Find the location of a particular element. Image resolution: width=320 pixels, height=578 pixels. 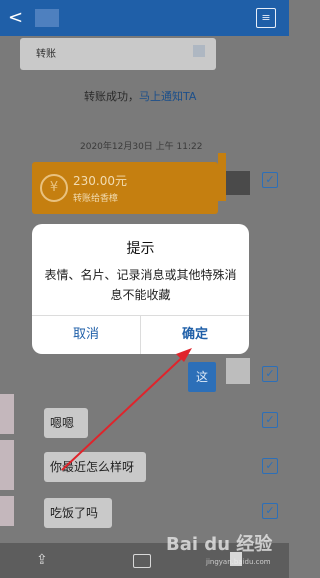

message-text: 你最近怎么样呀 is located at coordinates (92, 467).